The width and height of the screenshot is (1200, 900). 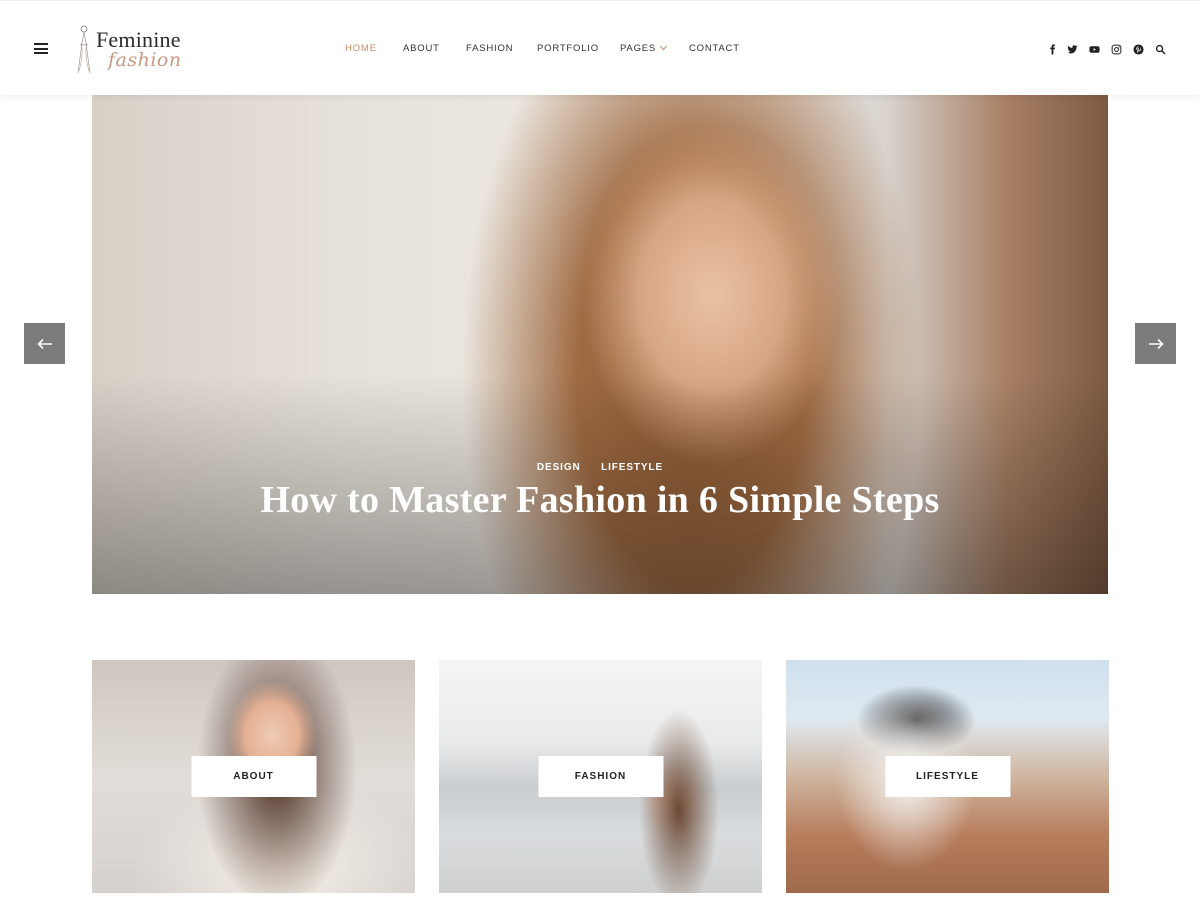 What do you see at coordinates (663, 46) in the screenshot?
I see `chevron-down-icon` at bounding box center [663, 46].